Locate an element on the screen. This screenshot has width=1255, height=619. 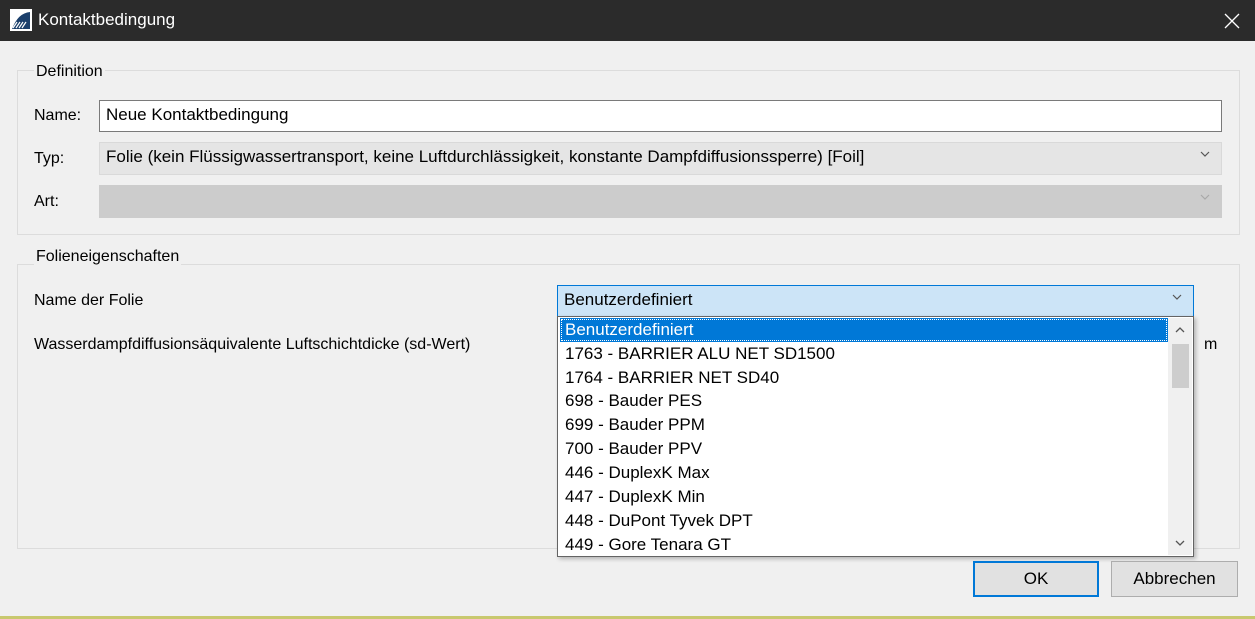
sd-unit-label: m is located at coordinates (1211, 344).